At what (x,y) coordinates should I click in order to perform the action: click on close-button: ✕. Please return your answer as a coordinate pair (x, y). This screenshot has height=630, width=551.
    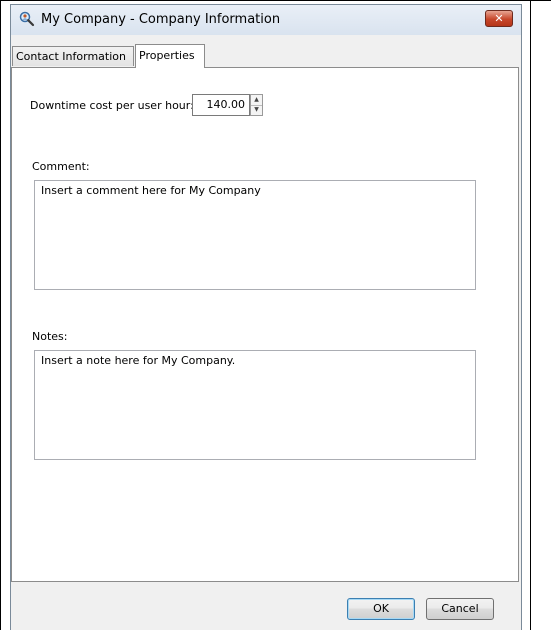
    Looking at the image, I should click on (499, 18).